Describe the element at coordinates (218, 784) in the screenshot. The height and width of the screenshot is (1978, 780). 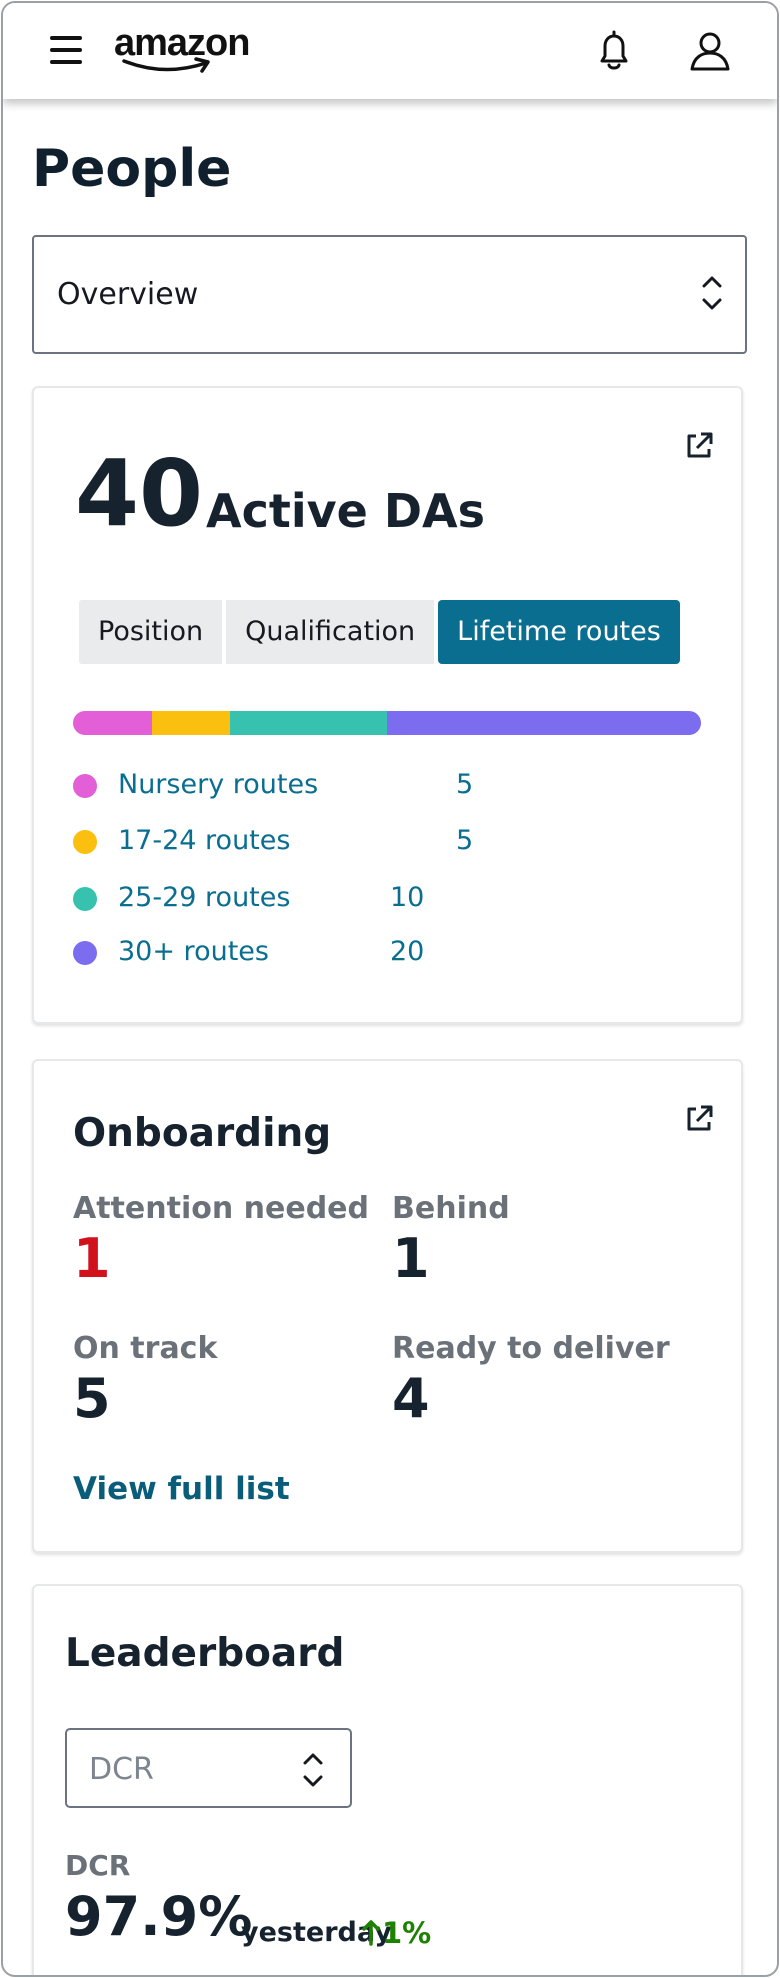
I see `legend-label: Nursery routes` at that location.